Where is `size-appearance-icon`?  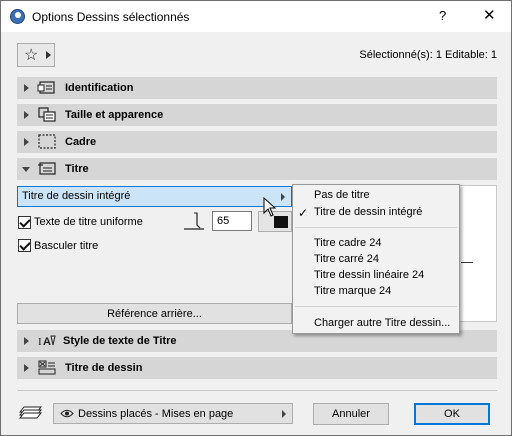 size-appearance-icon is located at coordinates (47, 114).